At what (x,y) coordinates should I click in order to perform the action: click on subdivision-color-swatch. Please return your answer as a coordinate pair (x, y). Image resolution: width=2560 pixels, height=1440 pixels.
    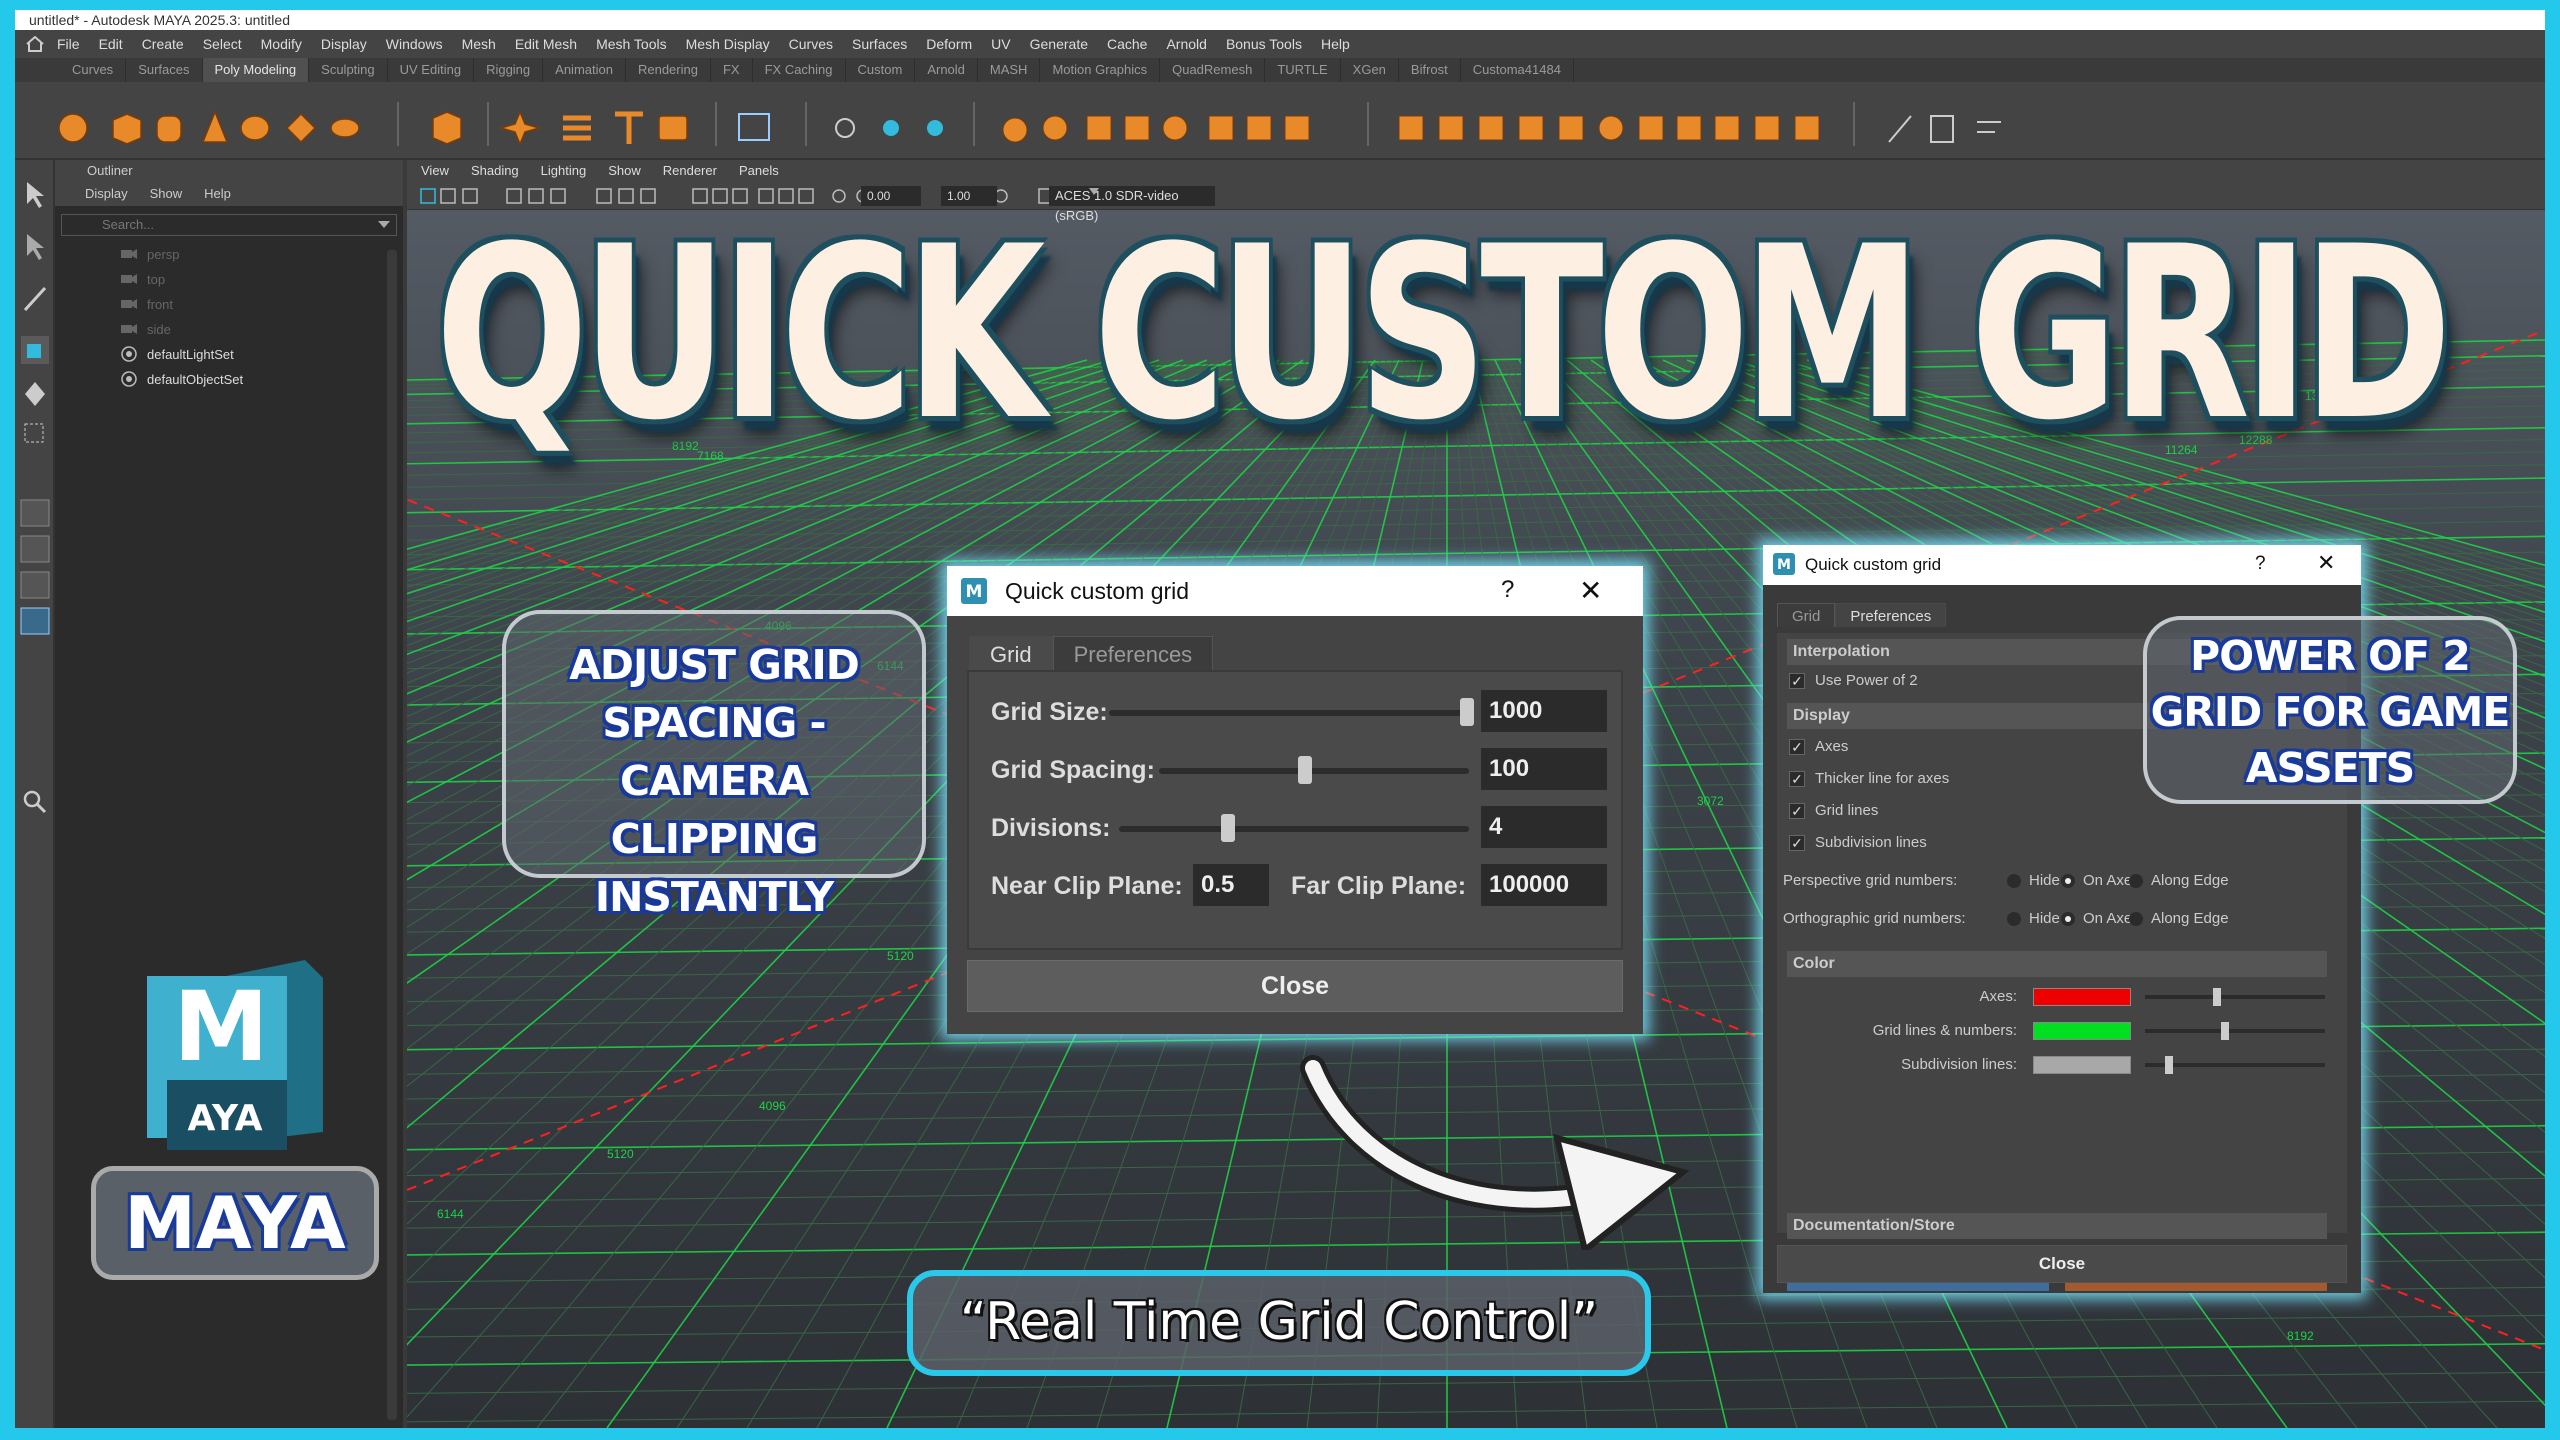
    Looking at the image, I should click on (2082, 1065).